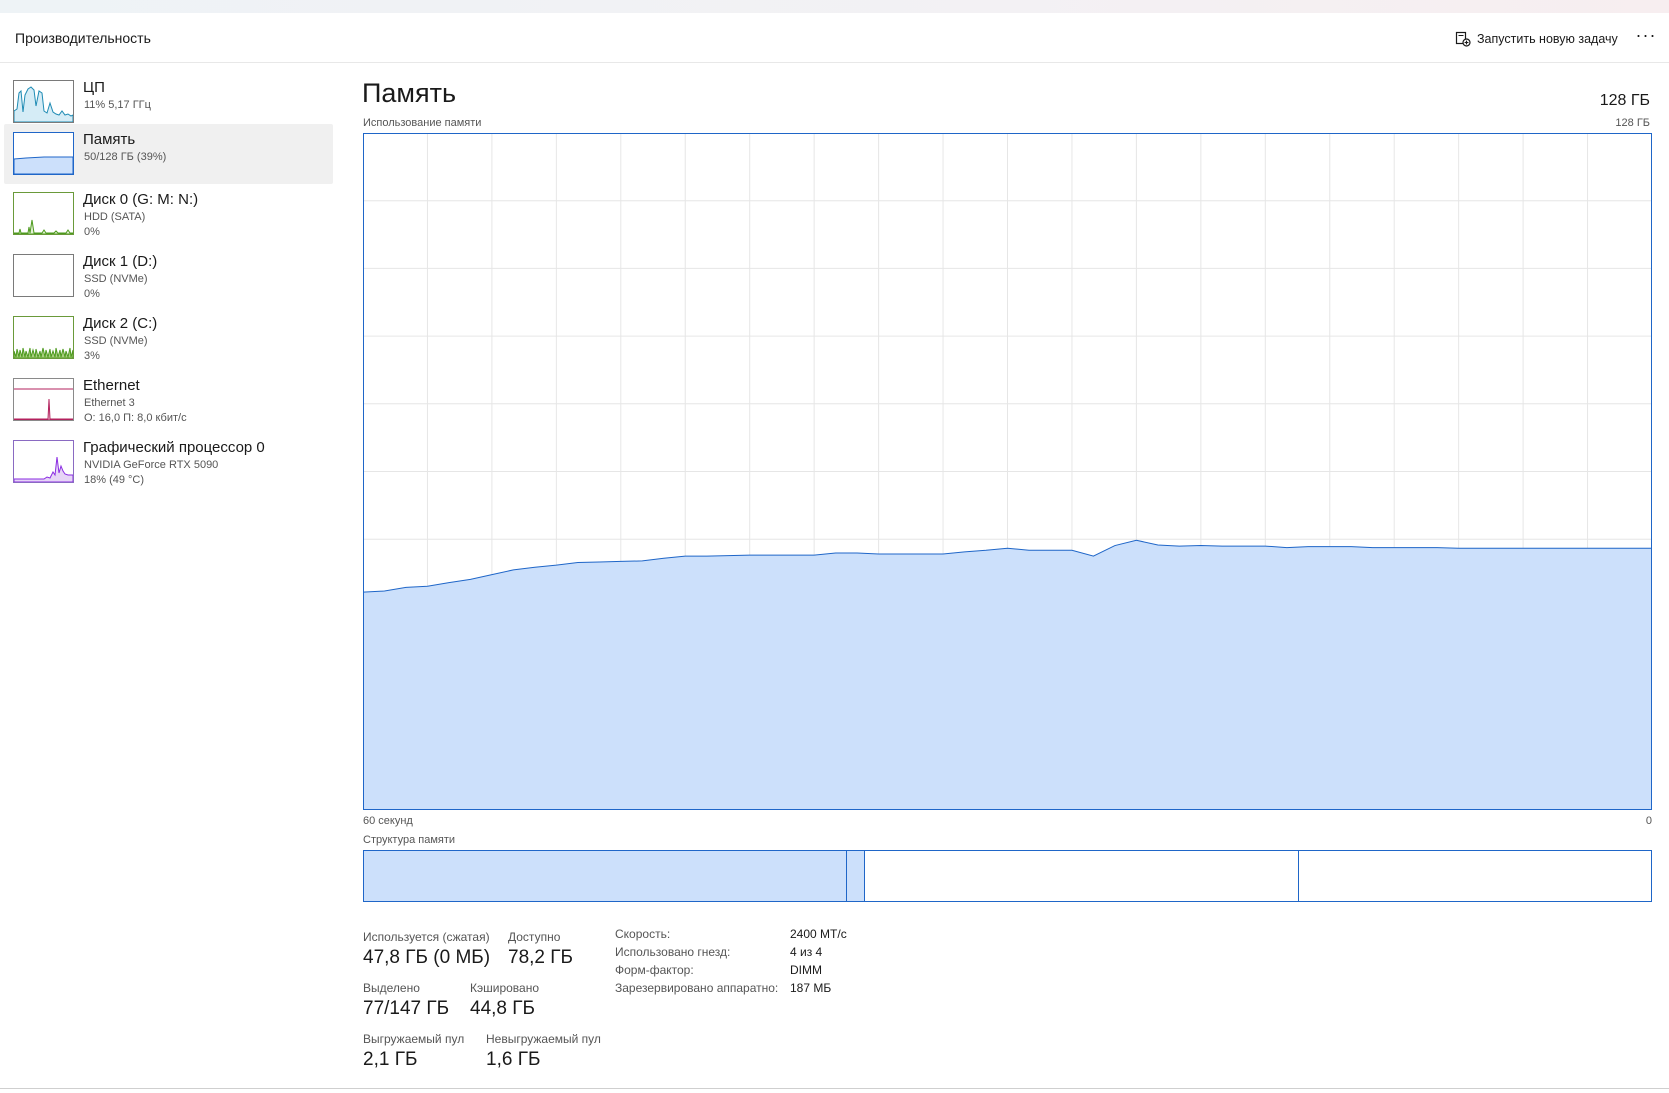  I want to click on sidebar-item-memory: Память 50/128 ГБ (39%), so click(168, 154).